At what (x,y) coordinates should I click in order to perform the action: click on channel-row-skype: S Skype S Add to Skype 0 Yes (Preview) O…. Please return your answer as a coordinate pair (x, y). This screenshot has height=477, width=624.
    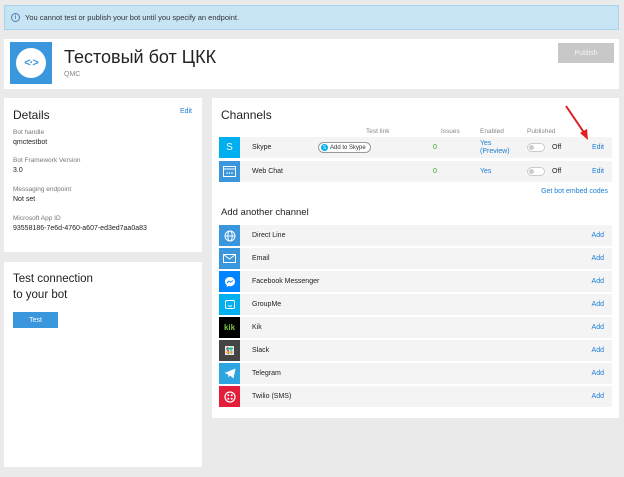
    Looking at the image, I should click on (415, 147).